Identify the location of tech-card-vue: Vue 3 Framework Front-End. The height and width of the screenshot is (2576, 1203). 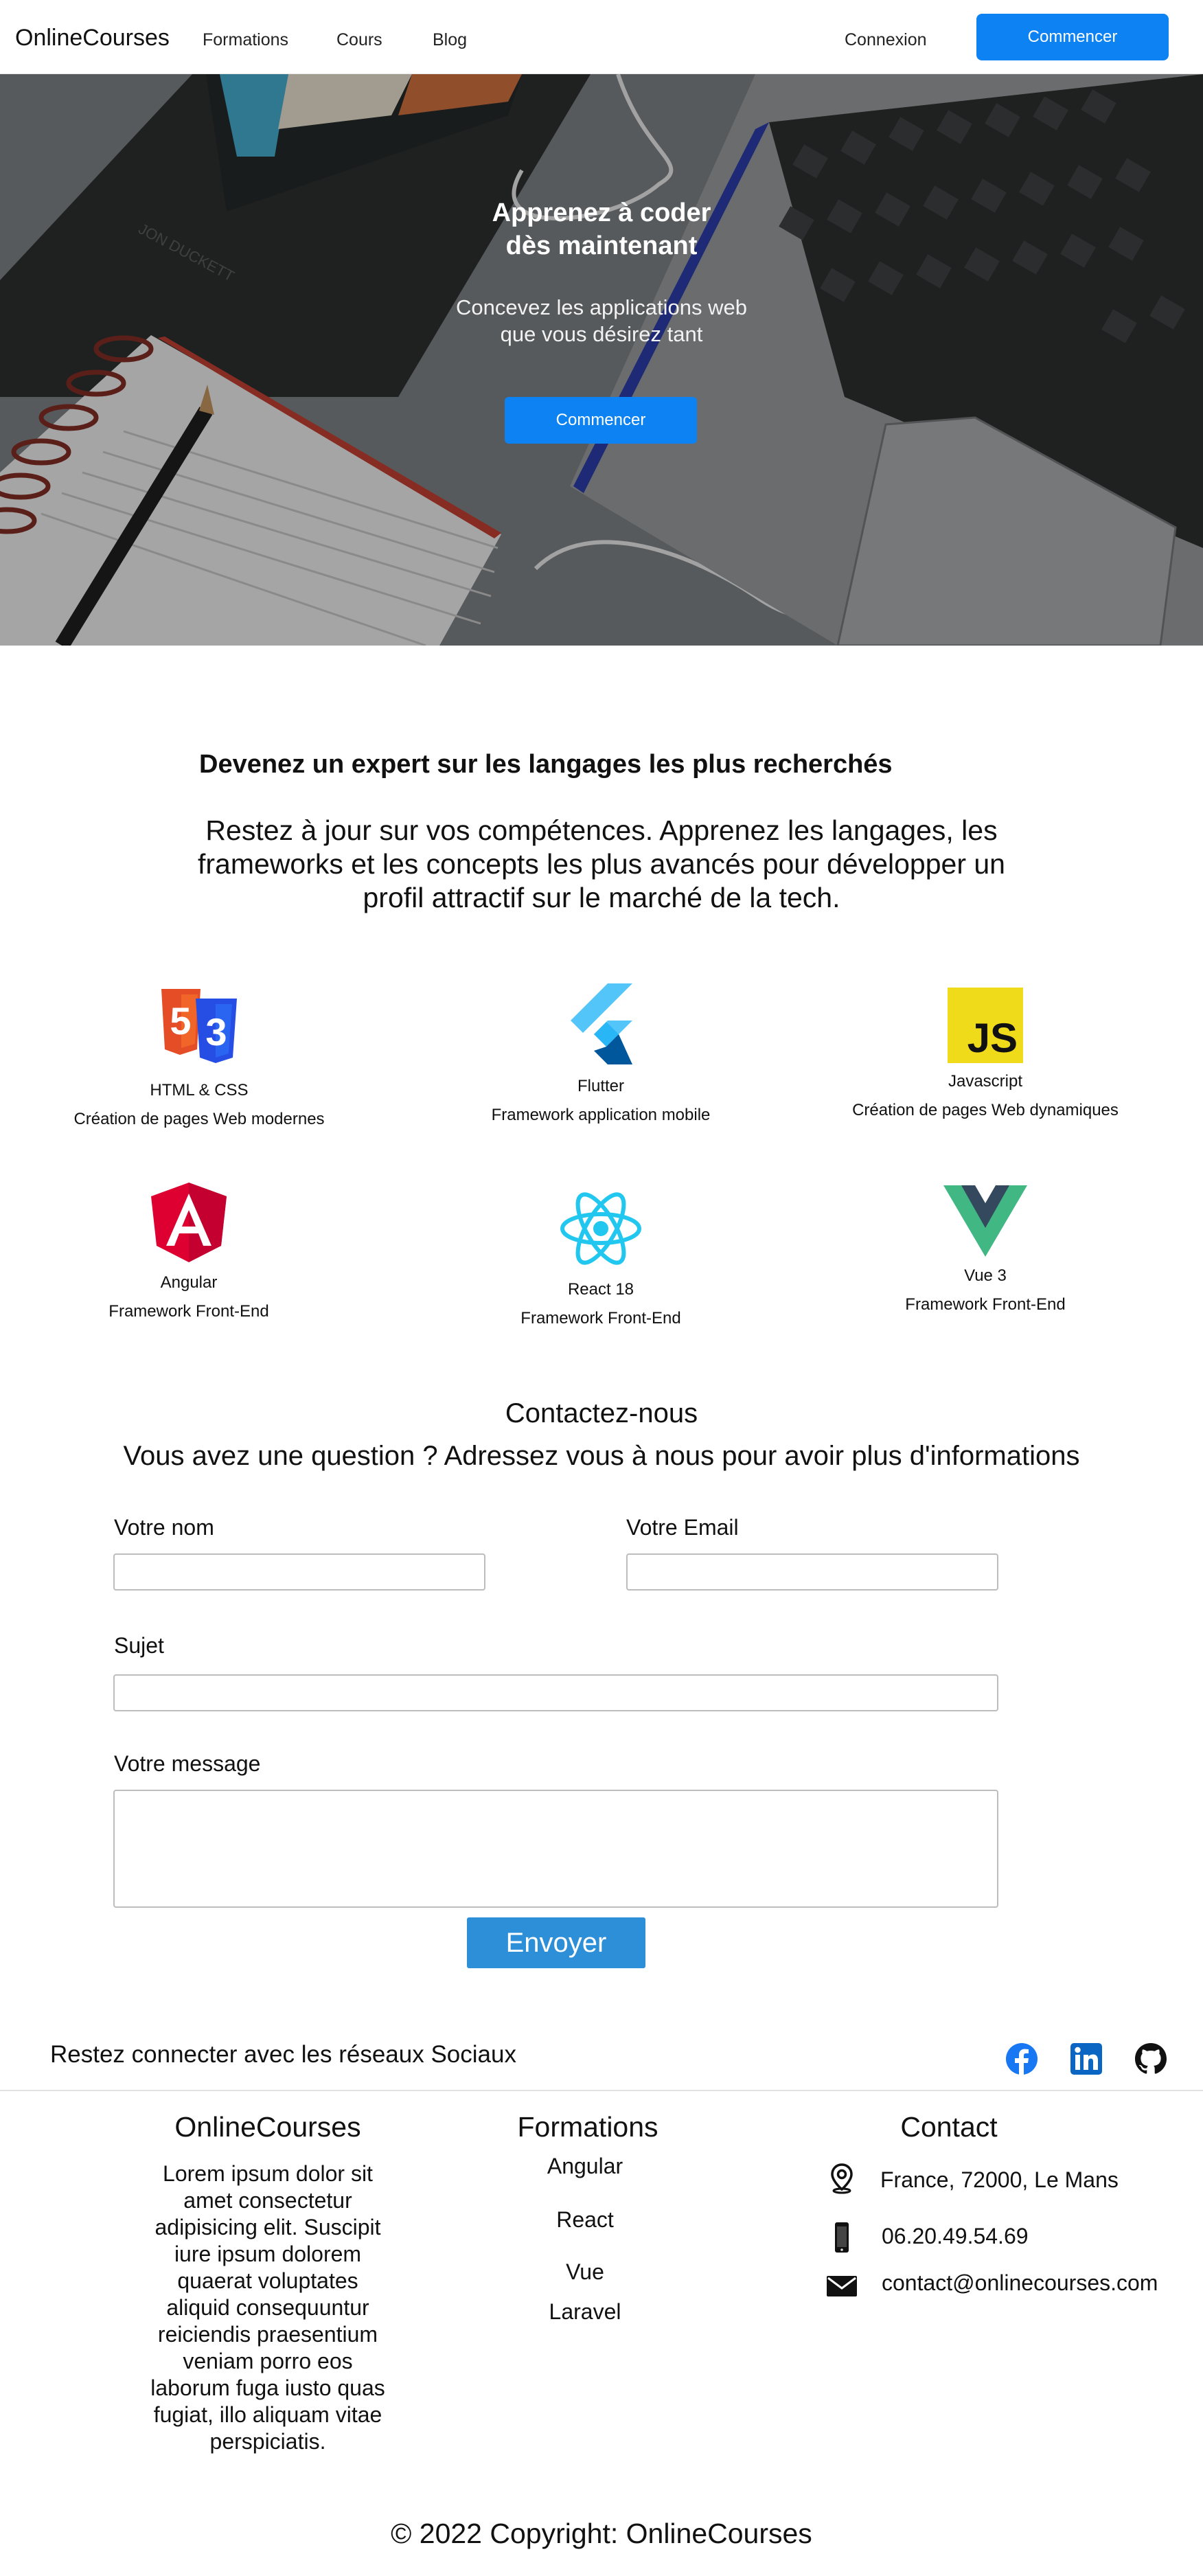
(986, 1250).